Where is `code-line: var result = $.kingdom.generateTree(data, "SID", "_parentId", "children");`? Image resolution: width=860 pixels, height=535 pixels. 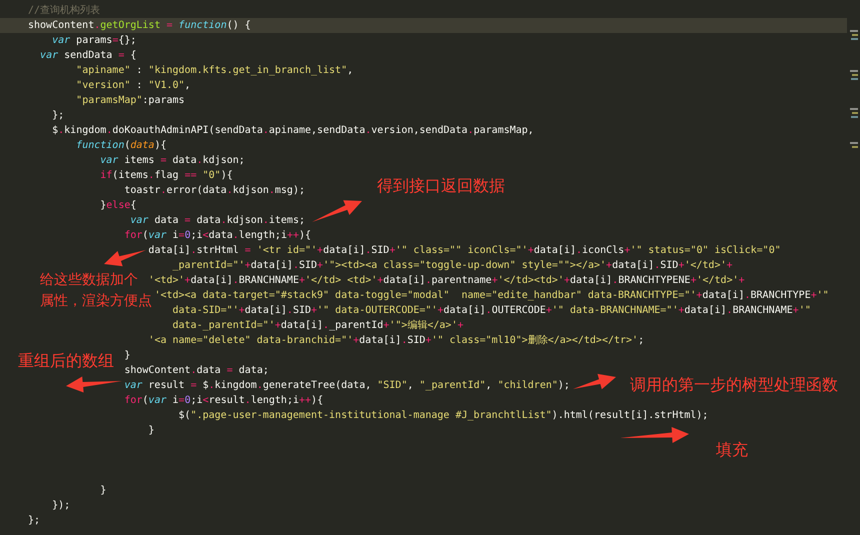
code-line: var result = $.kingdom.generateTree(data, "SID", "_parentId", "children"); is located at coordinates (347, 385).